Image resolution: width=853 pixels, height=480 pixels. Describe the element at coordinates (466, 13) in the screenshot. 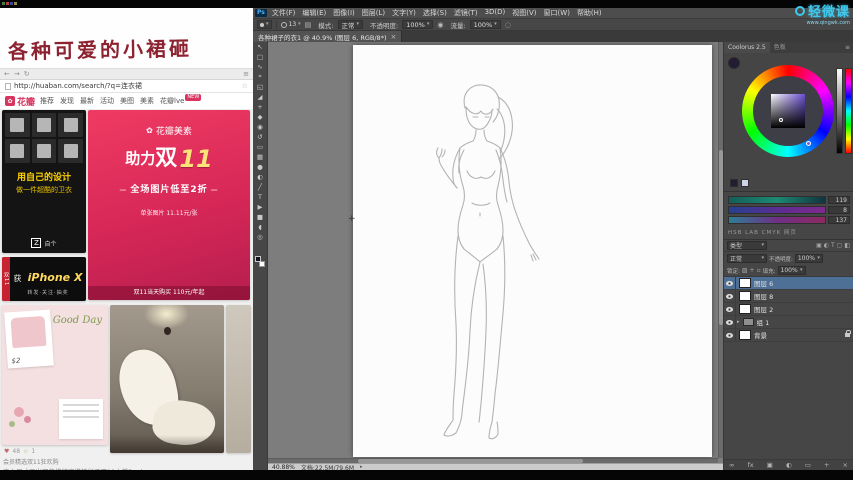

I see `menu-item: 滤镜(T)` at that location.